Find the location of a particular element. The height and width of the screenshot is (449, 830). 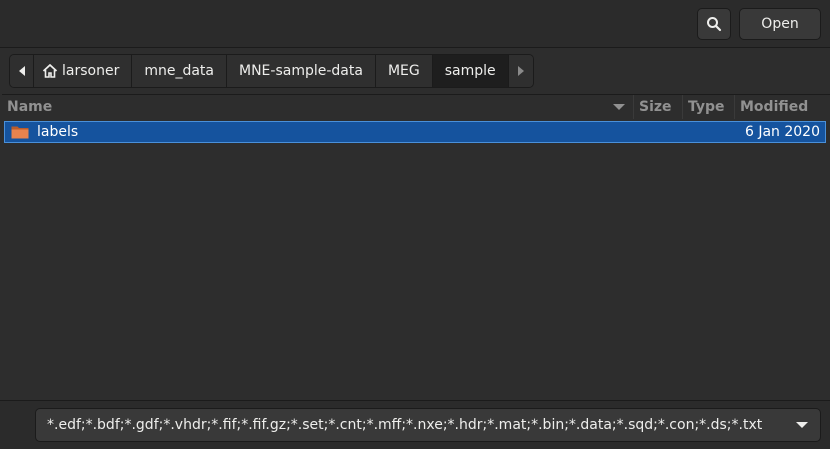

path-segment-label: larsoner is located at coordinates (91, 71).